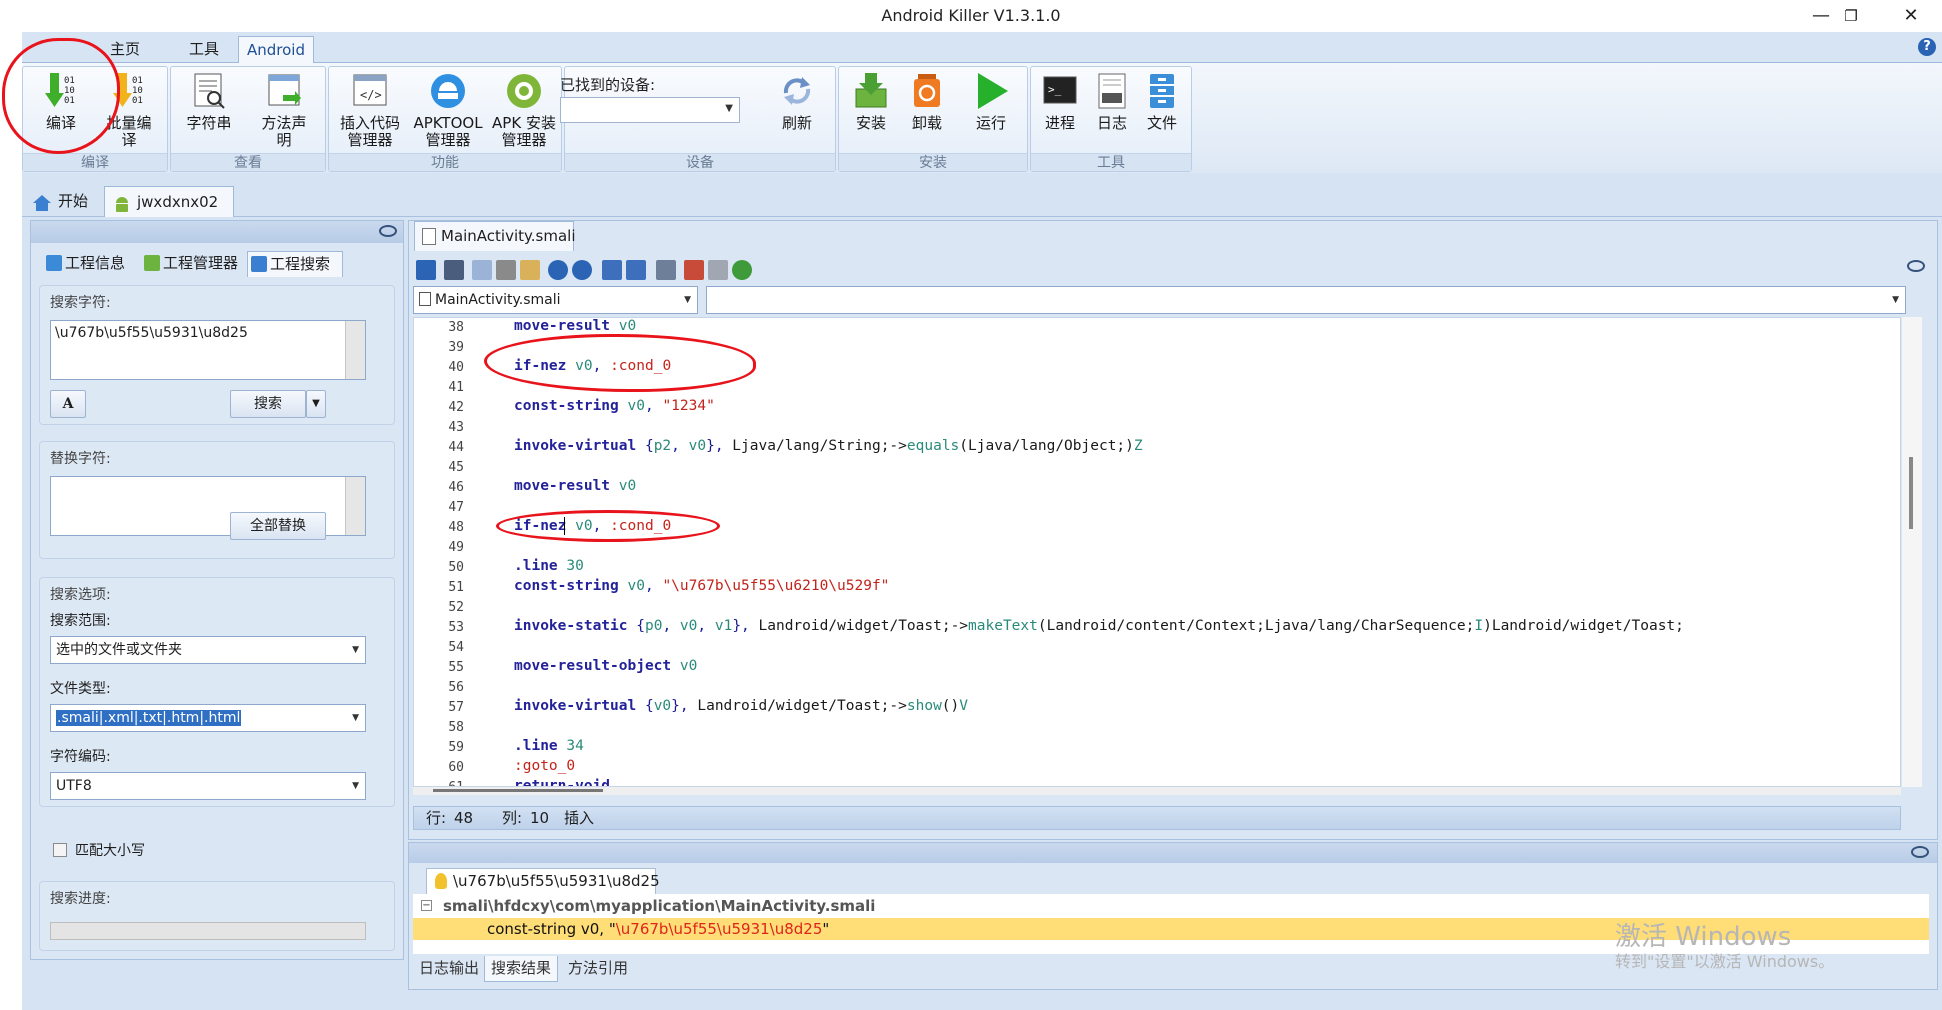  I want to click on tab-method-references: 方法引用, so click(598, 969).